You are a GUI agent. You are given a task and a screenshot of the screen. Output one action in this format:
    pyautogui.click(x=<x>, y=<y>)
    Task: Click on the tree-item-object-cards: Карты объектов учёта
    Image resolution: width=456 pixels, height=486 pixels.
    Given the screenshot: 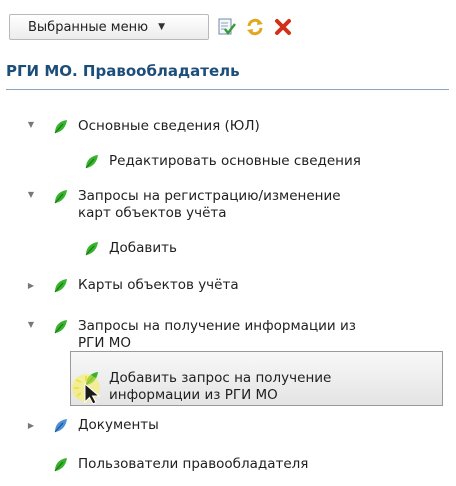 What is the action you would take?
    pyautogui.click(x=145, y=285)
    